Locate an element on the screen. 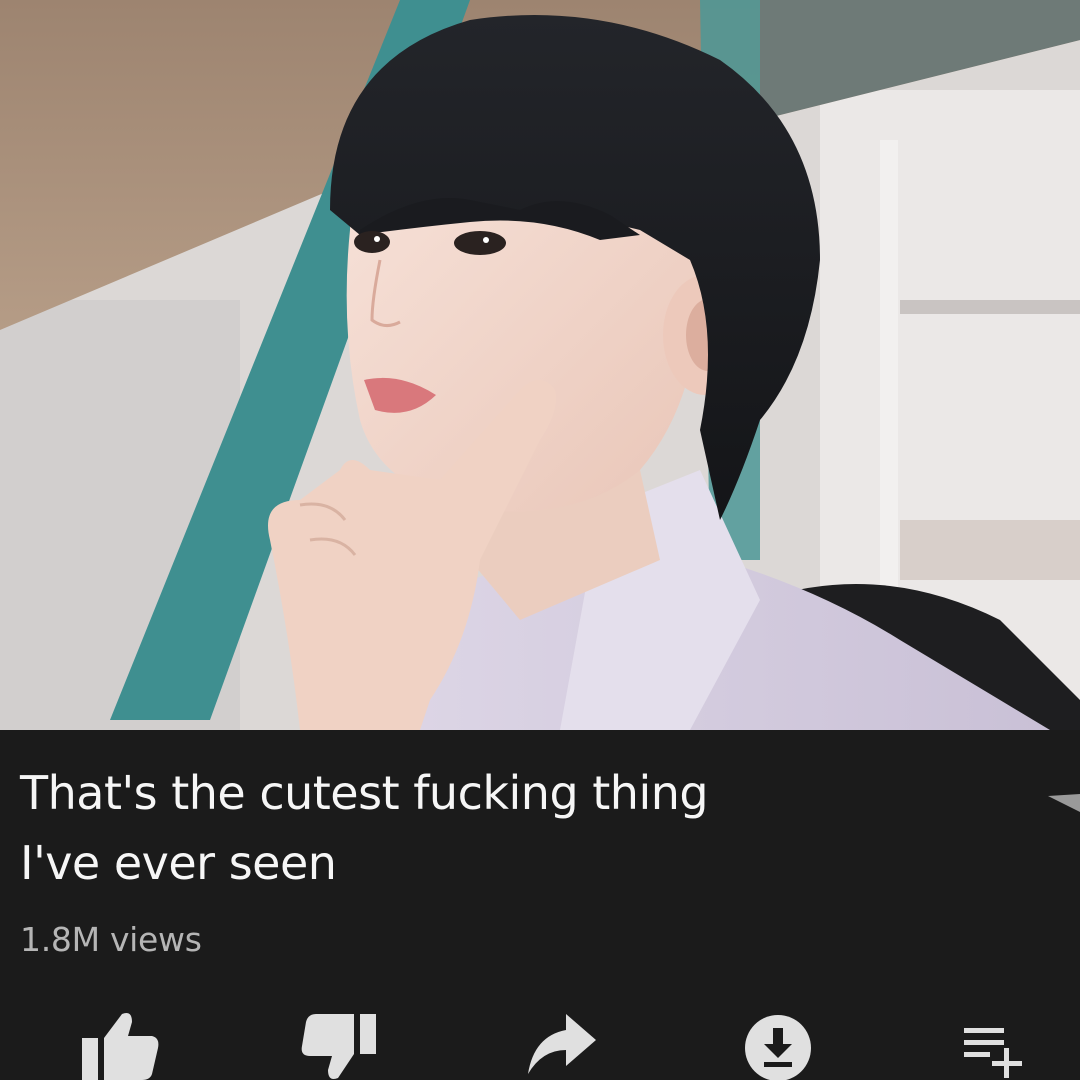  like-button is located at coordinates (119, 1044).